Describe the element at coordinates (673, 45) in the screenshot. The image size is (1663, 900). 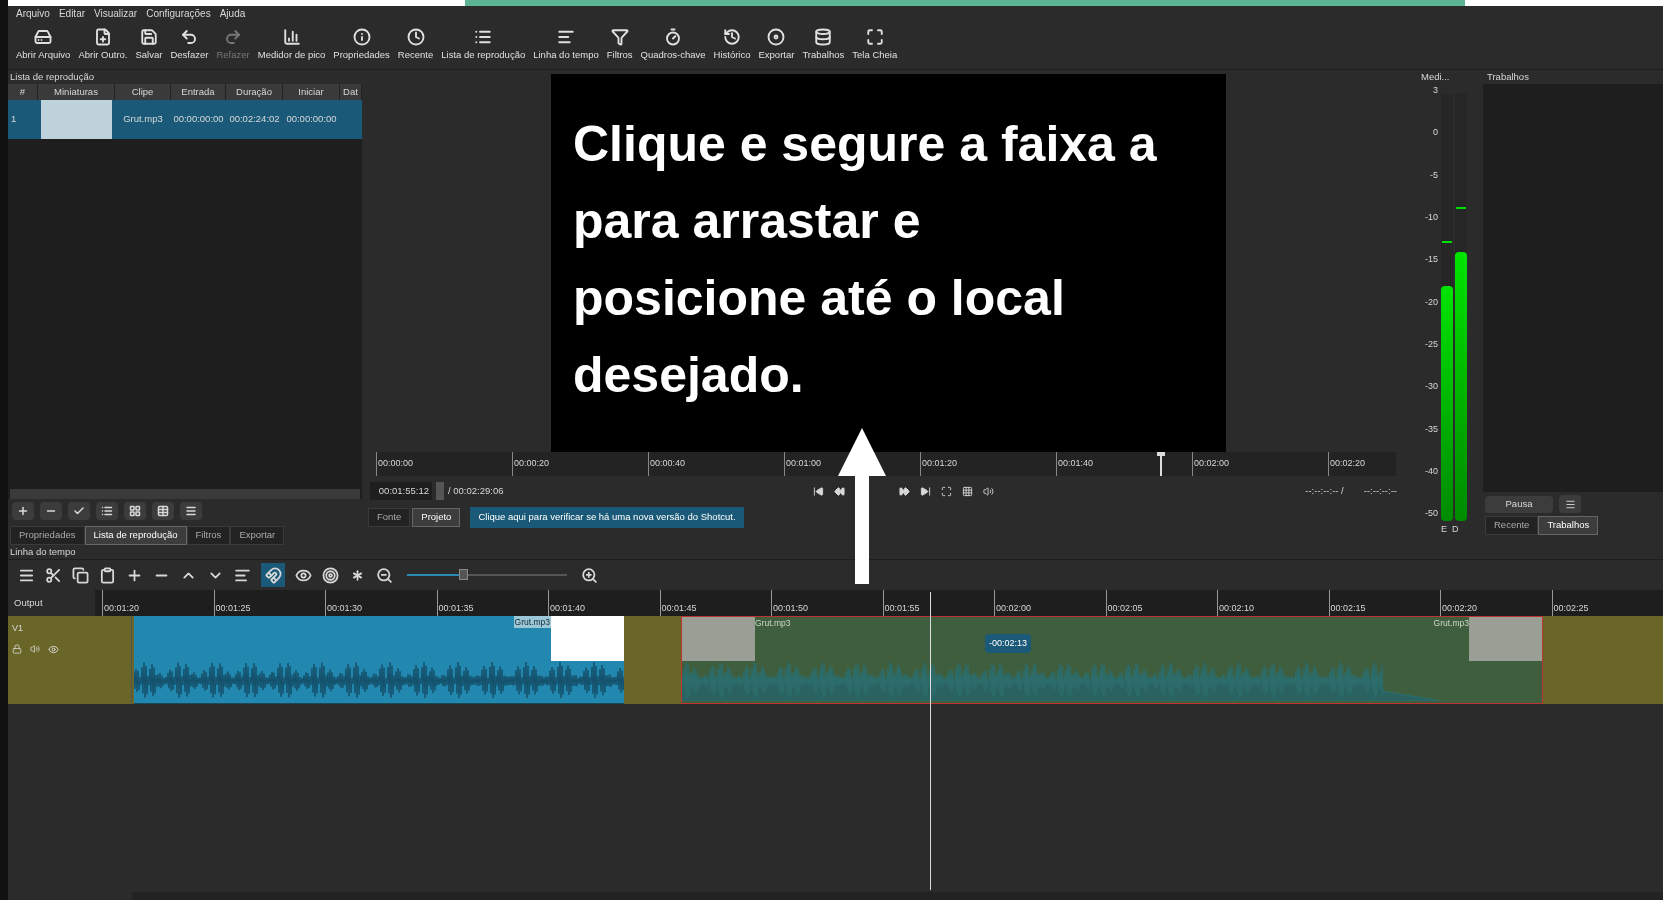
I see `toolbar-button: Quadros-chave` at that location.